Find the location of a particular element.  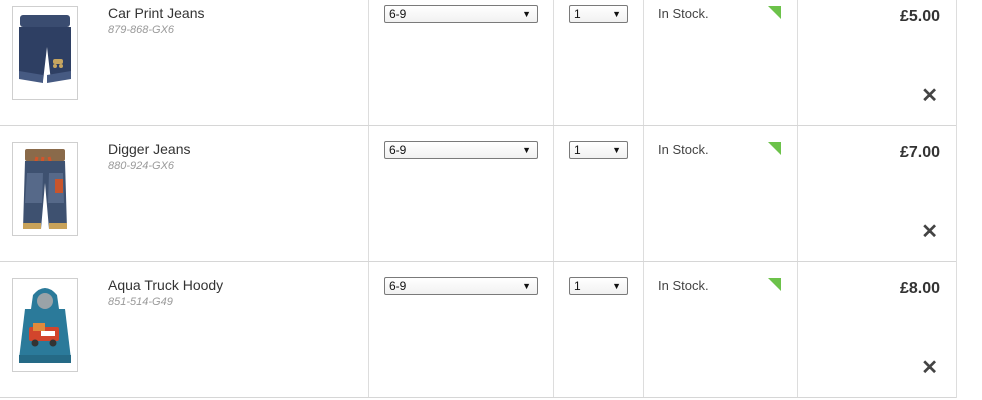

product-name: Aqua Truck Hoody is located at coordinates (165, 285).